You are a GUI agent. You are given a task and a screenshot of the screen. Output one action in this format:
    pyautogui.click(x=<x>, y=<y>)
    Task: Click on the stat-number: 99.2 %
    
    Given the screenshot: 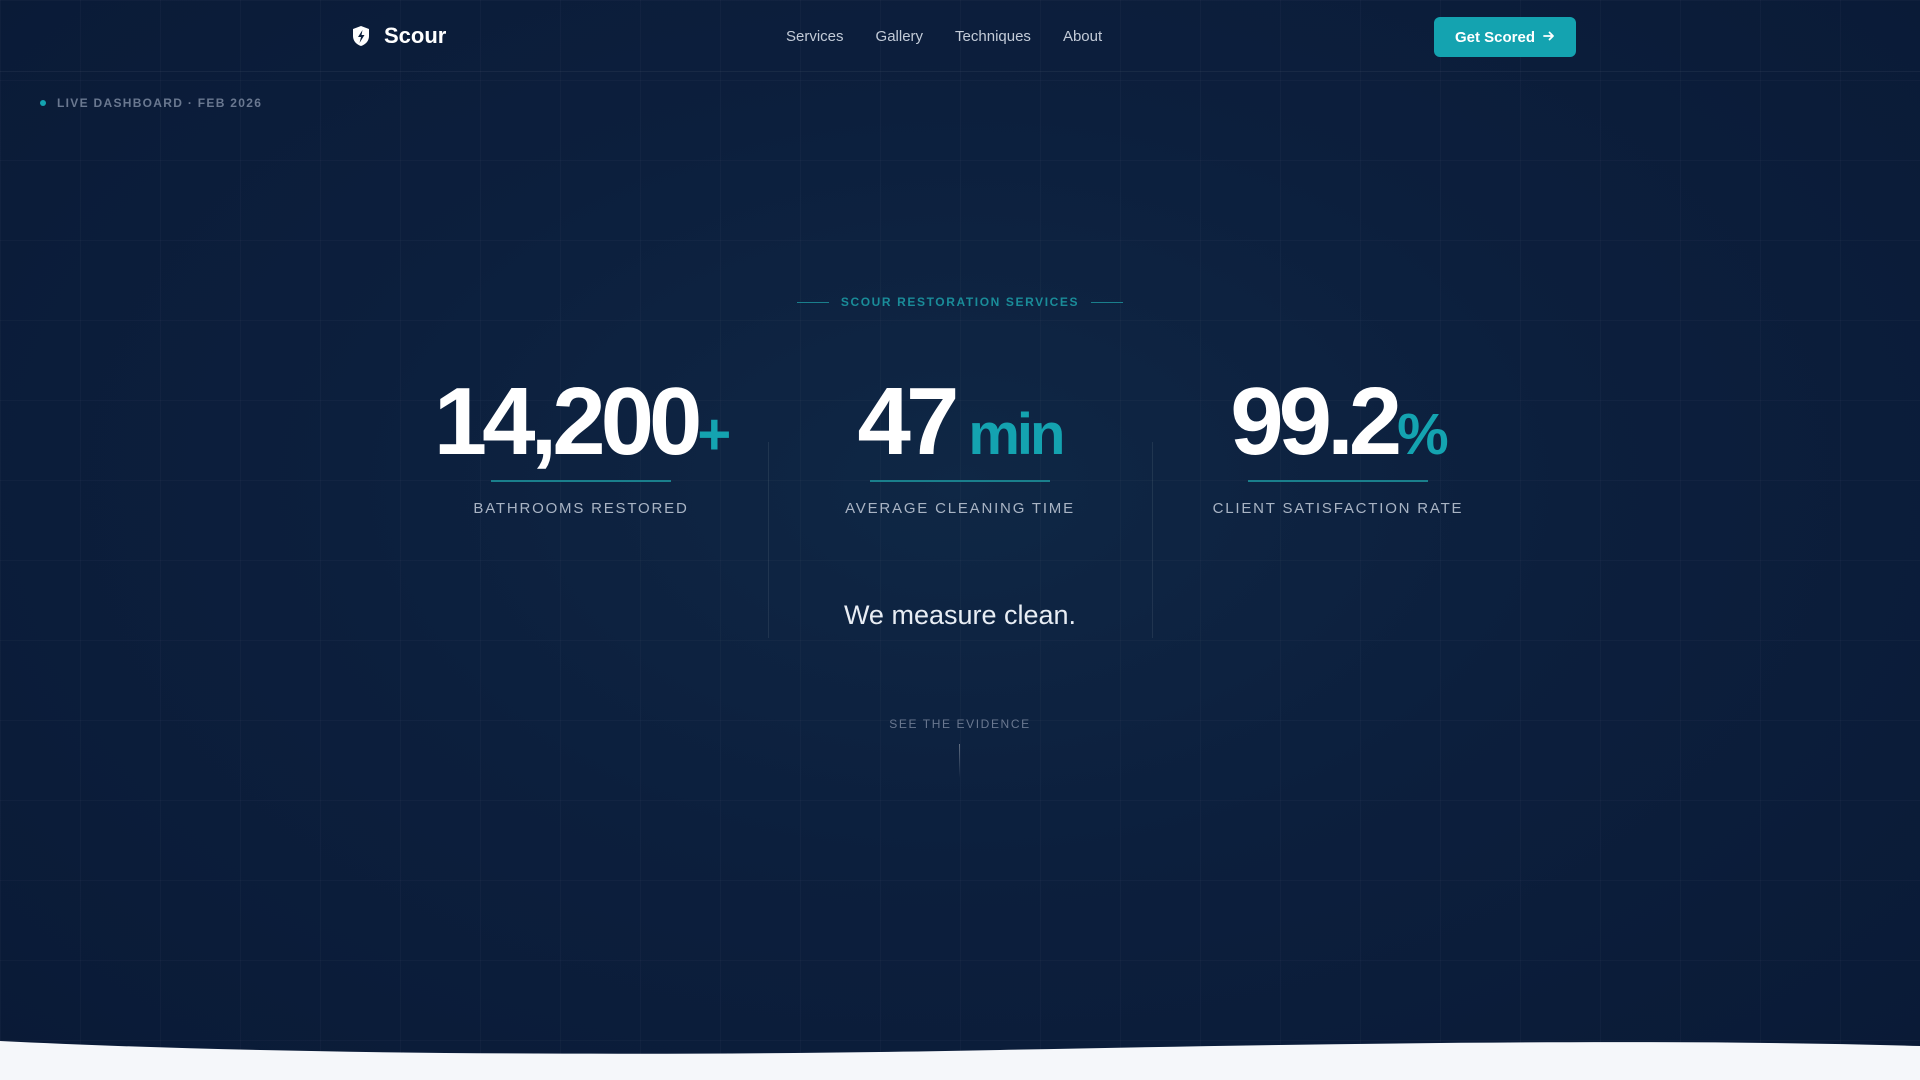 What is the action you would take?
    pyautogui.click(x=1339, y=421)
    